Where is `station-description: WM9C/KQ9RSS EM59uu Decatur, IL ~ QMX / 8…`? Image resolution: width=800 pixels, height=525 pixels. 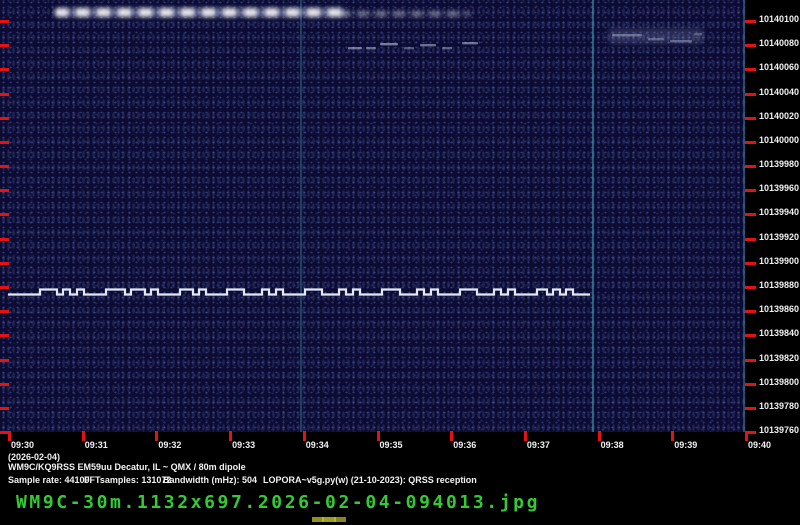
station-description: WM9C/KQ9RSS EM59uu Decatur, IL ~ QMX / 8… is located at coordinates (127, 467).